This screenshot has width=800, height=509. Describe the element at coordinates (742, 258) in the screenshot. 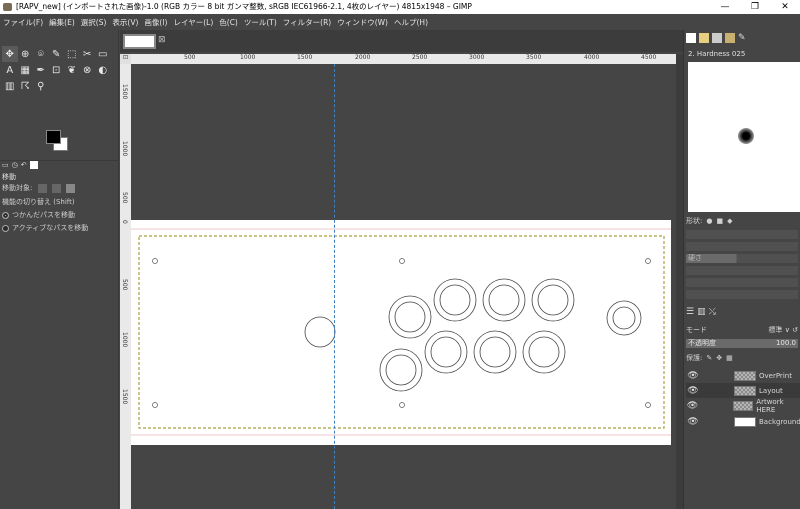

I see `hardness-slider: 硬さ` at that location.